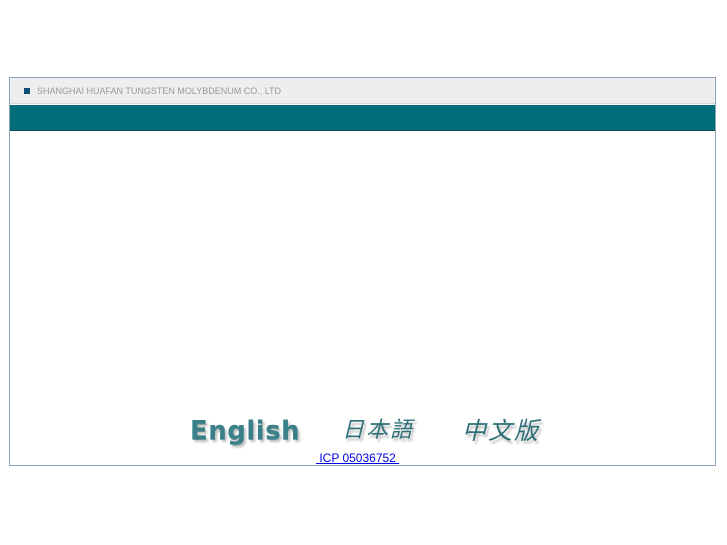 The height and width of the screenshot is (545, 727). Describe the element at coordinates (501, 431) in the screenshot. I see `language-link-chinese: 中文版` at that location.